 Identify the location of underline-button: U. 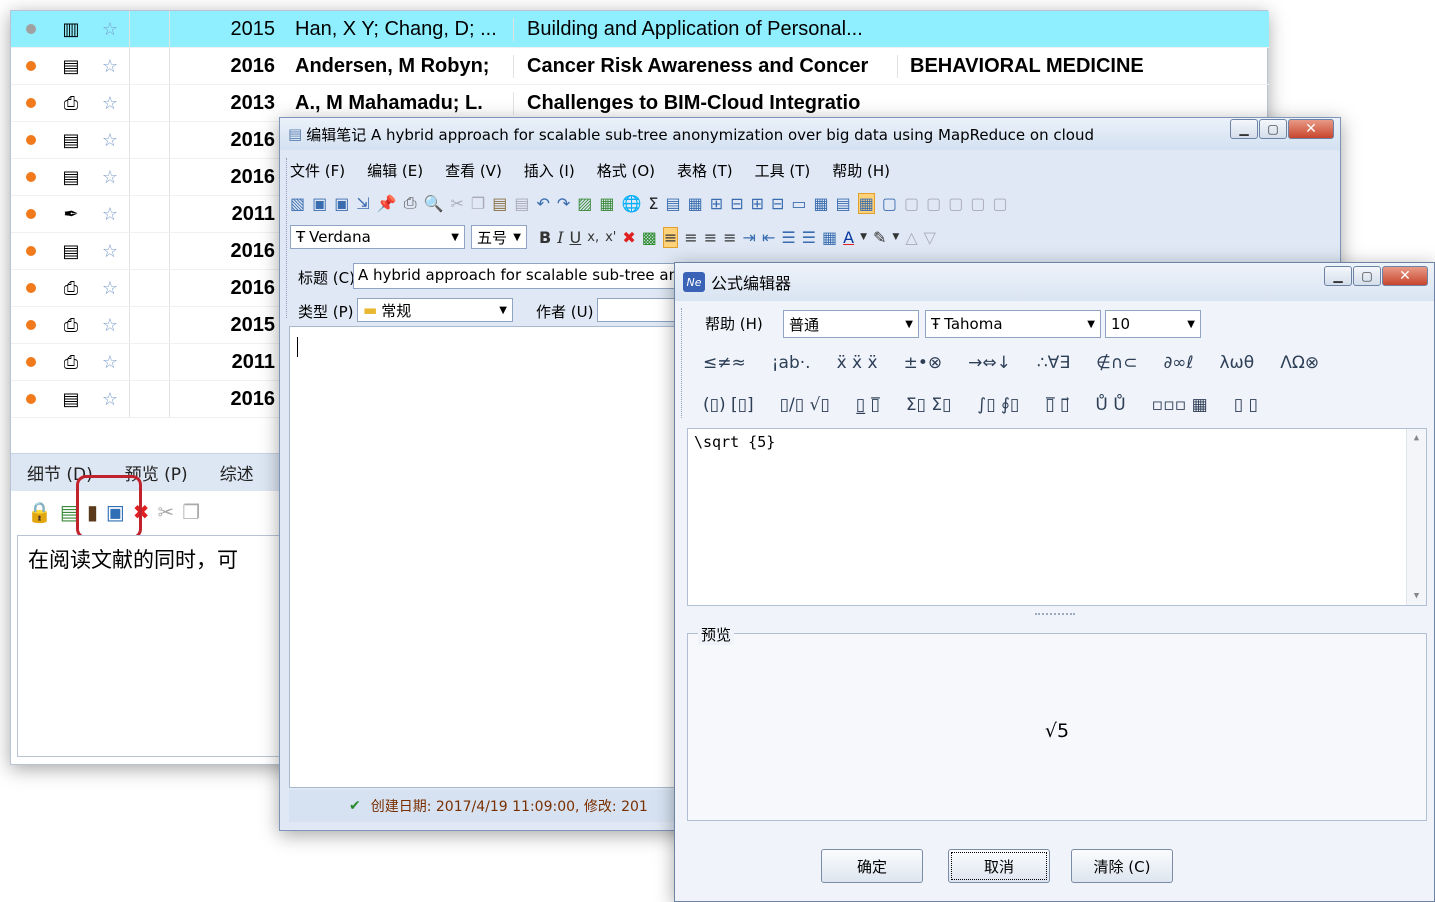
(576, 237).